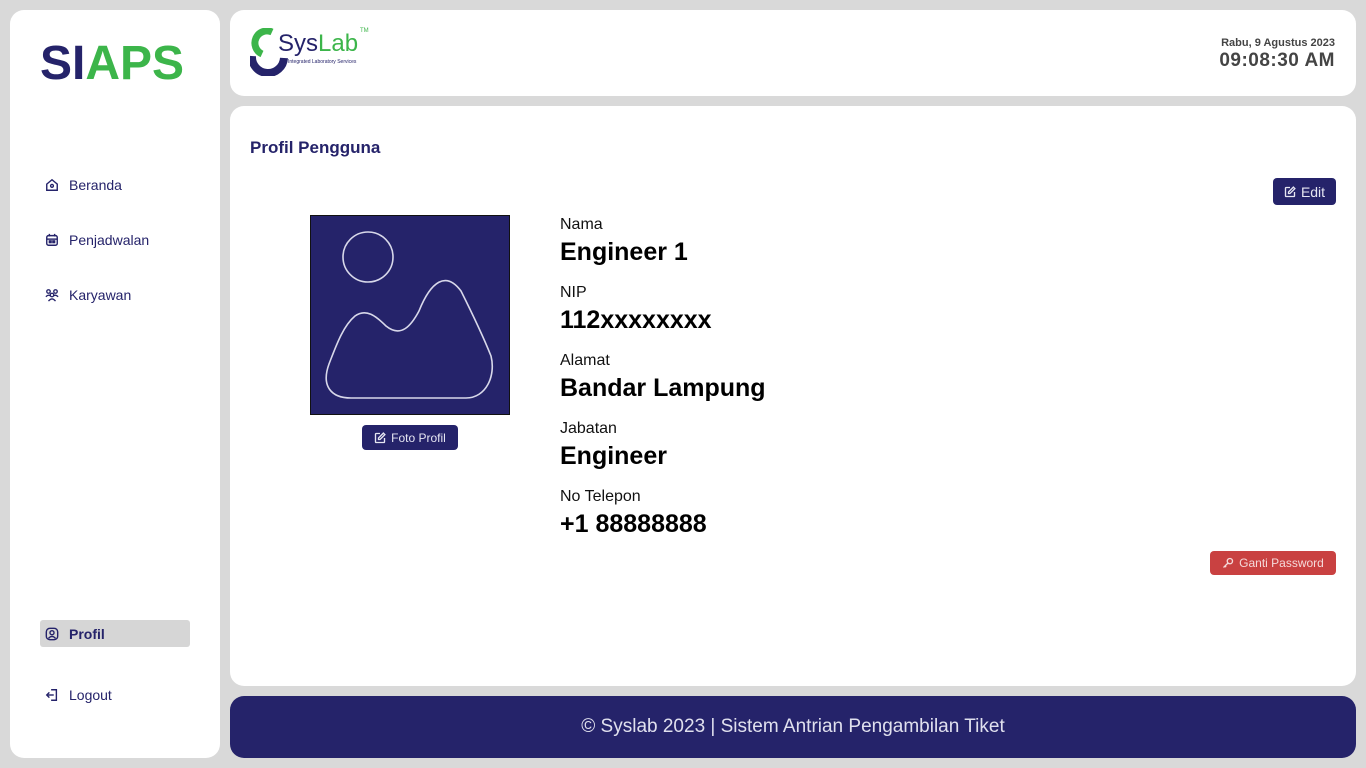 This screenshot has height=768, width=1366. I want to click on home-icon, so click(52, 184).